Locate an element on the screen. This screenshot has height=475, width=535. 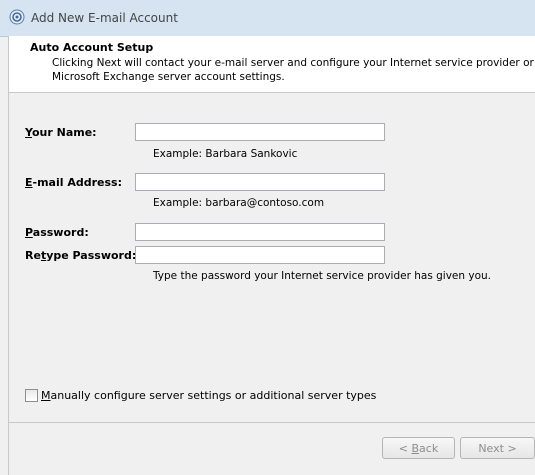
back-button: < Back is located at coordinates (418, 448).